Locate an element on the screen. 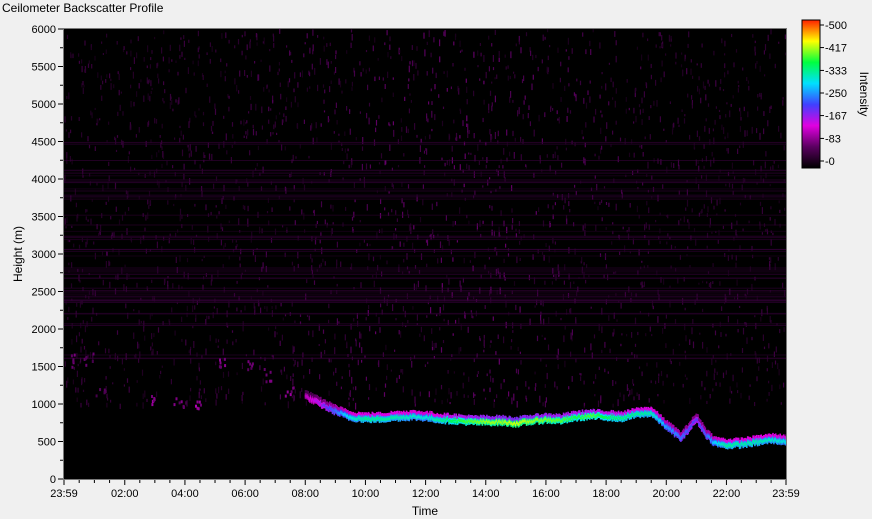 The image size is (872, 519). colorbar-tick-label: -167 is located at coordinates (836, 117).